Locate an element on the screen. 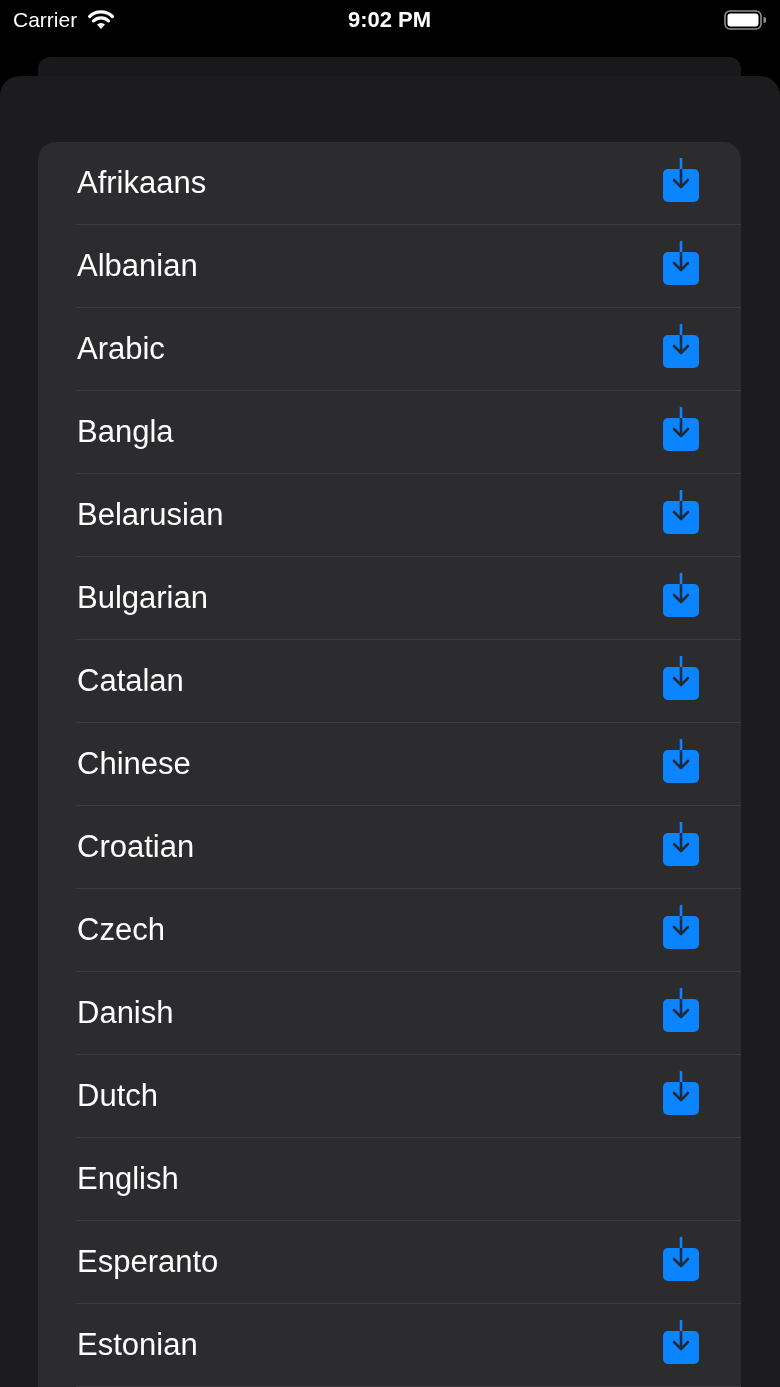 Image resolution: width=780 pixels, height=1387 pixels. language-name: Belarusian is located at coordinates (150, 515).